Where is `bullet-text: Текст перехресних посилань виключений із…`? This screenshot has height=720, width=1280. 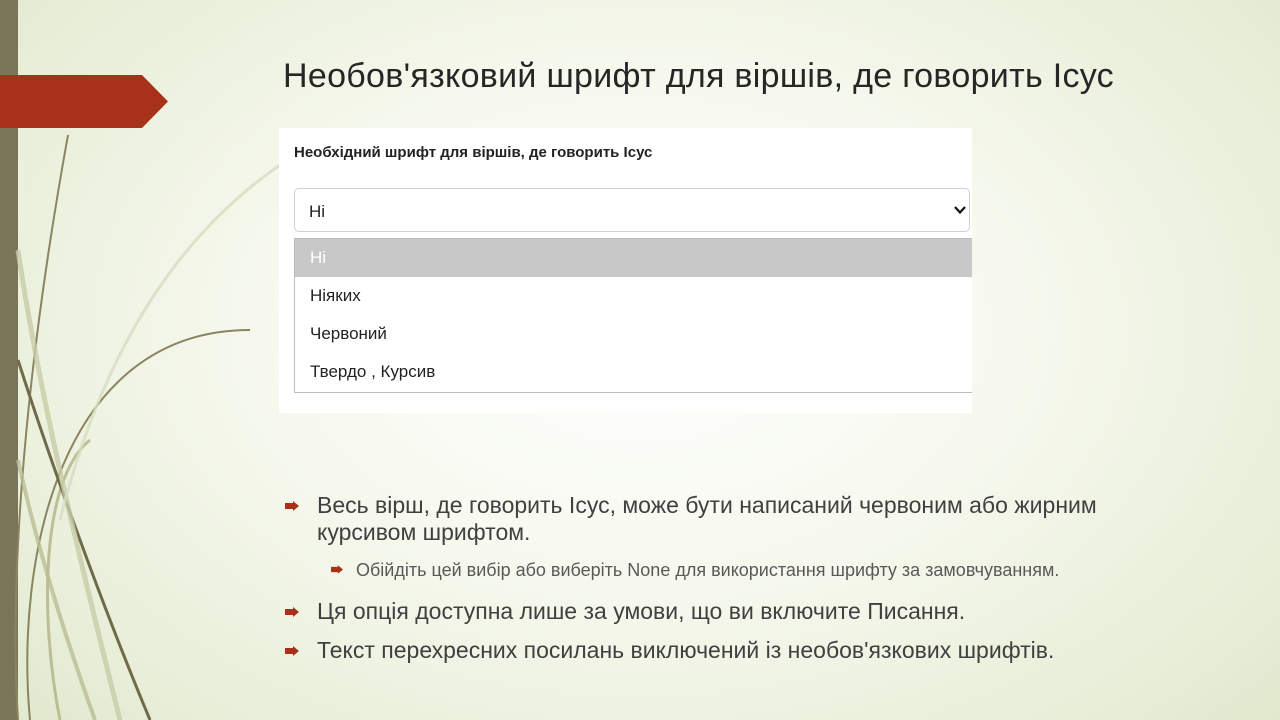 bullet-text: Текст перехресних посилань виключений із… is located at coordinates (686, 650).